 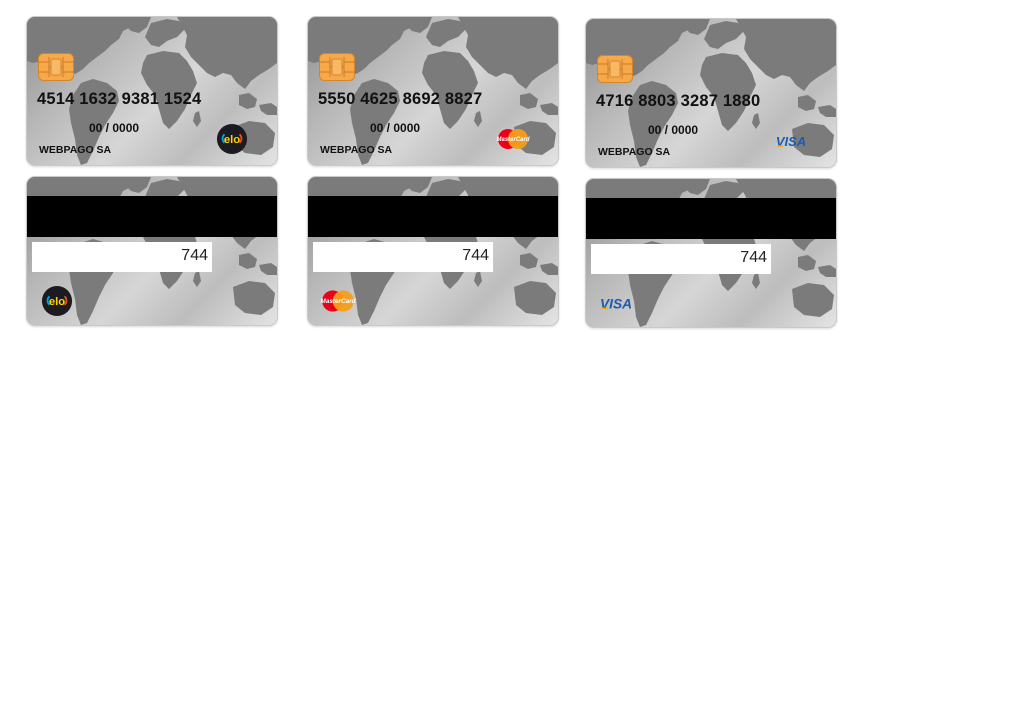 I want to click on card-front-mastercard: 5550 4625 8692 8827 00 / 0000 WEBPAGO SA, so click(x=433, y=91).